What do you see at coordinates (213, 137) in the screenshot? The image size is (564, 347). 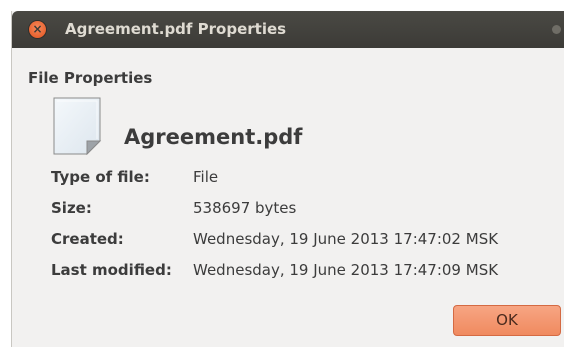 I see `file-name: Agreement.pdf` at bounding box center [213, 137].